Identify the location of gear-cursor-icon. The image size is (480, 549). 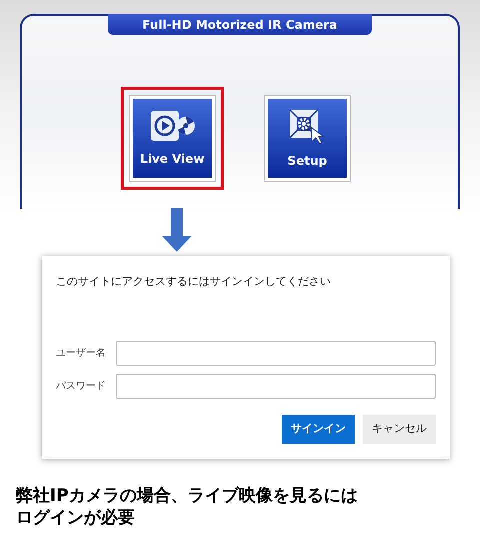
(308, 126).